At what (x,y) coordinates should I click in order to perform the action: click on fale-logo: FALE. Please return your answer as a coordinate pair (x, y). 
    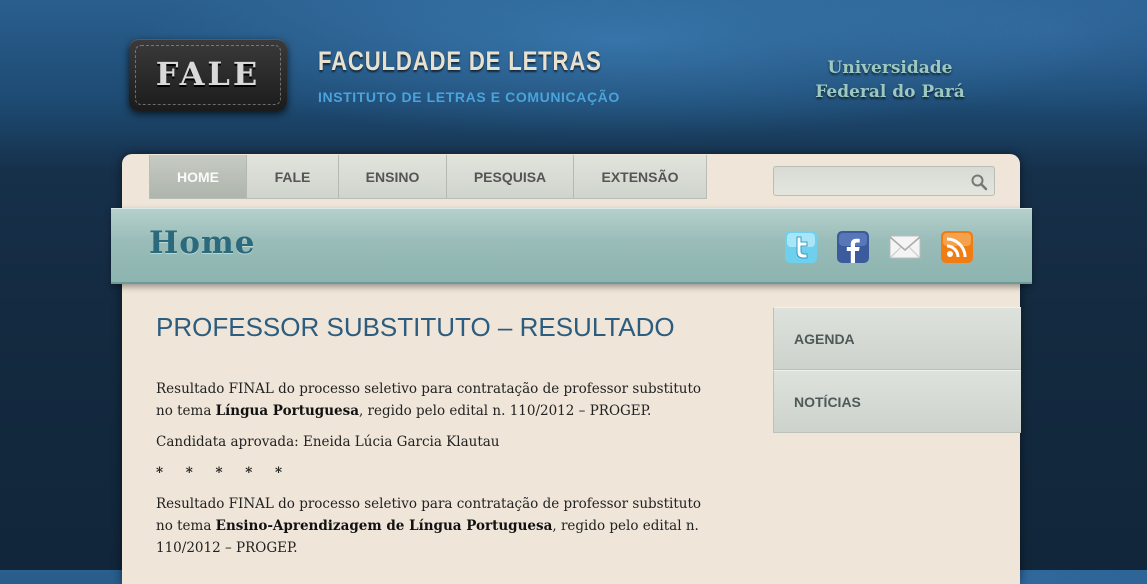
    Looking at the image, I should click on (208, 75).